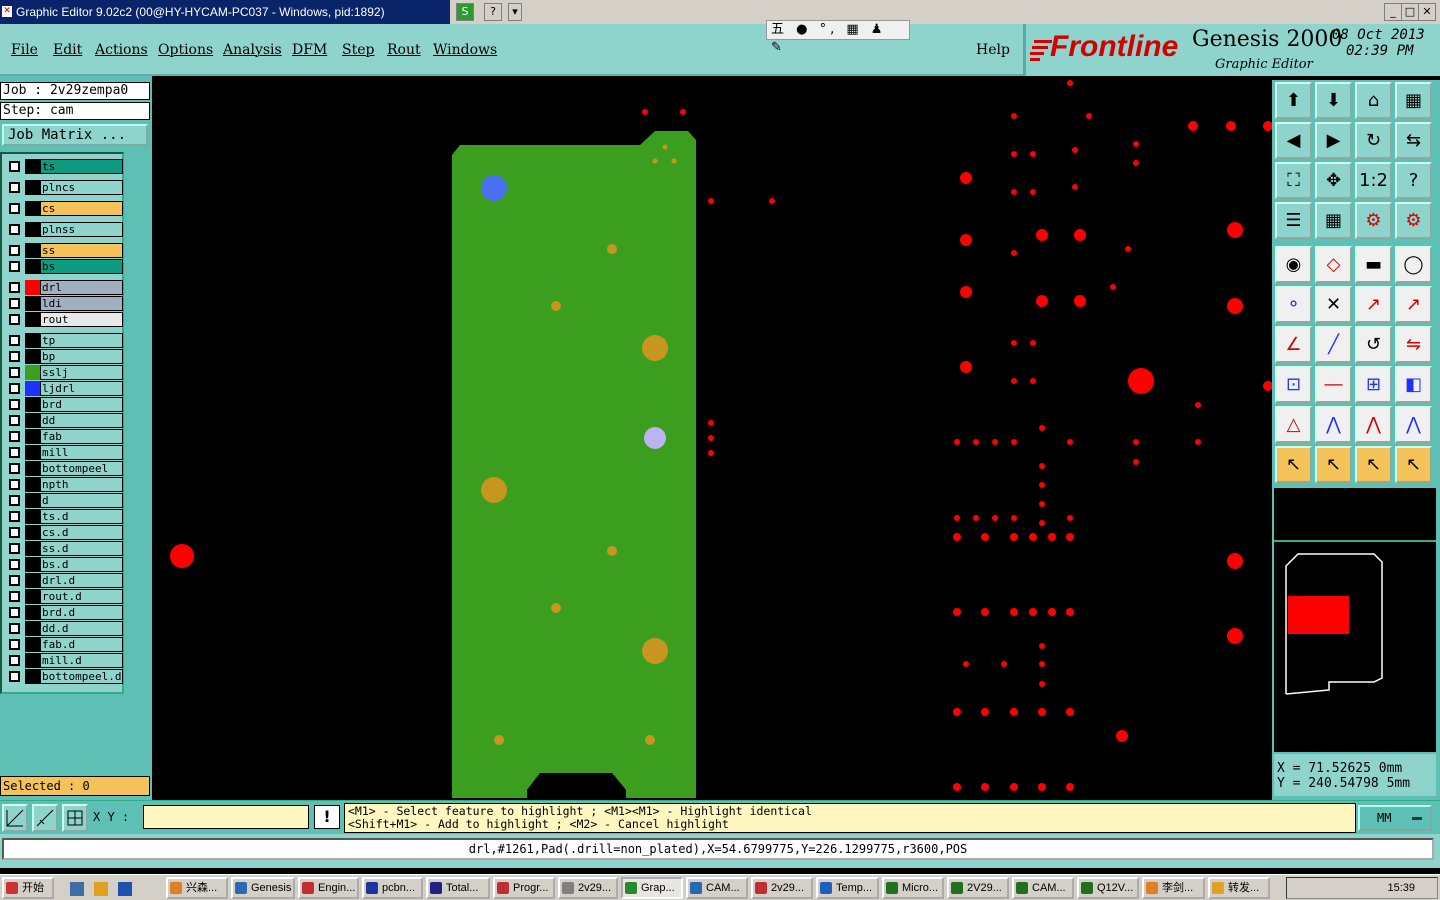 Image resolution: width=1440 pixels, height=900 pixels. What do you see at coordinates (1373, 100) in the screenshot?
I see `zoom-fit-icon: ⌂` at bounding box center [1373, 100].